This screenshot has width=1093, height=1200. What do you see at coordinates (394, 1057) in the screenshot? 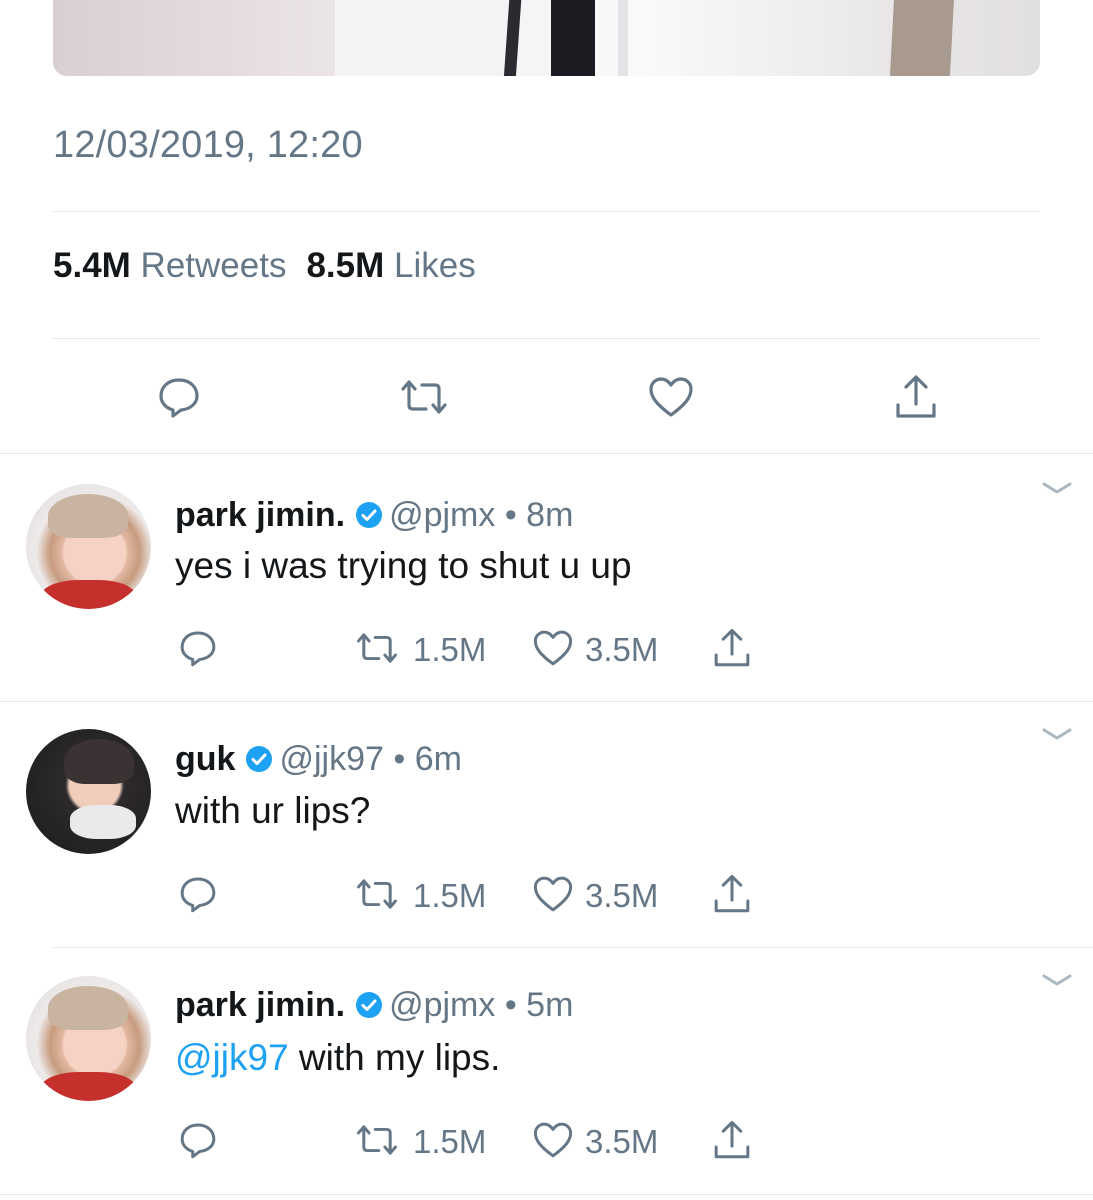
I see `tweet-body: with my lips.` at bounding box center [394, 1057].